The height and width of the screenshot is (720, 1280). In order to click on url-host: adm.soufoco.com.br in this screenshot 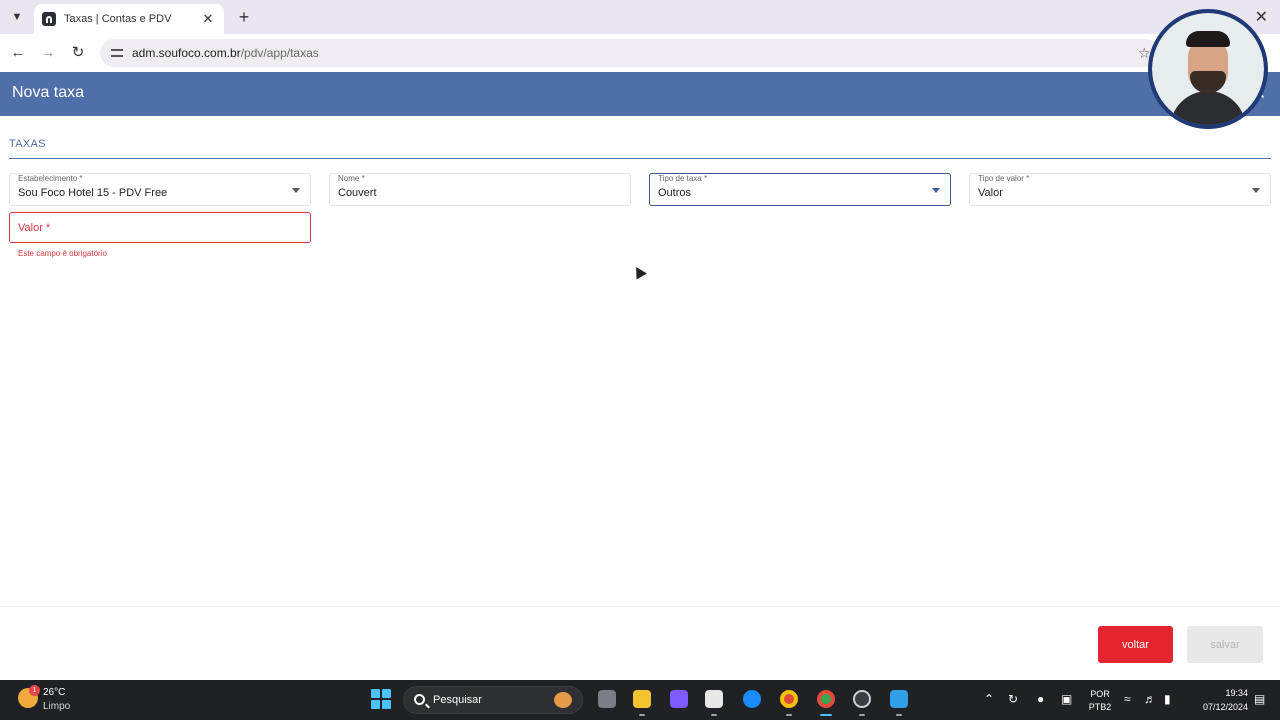, I will do `click(186, 53)`.